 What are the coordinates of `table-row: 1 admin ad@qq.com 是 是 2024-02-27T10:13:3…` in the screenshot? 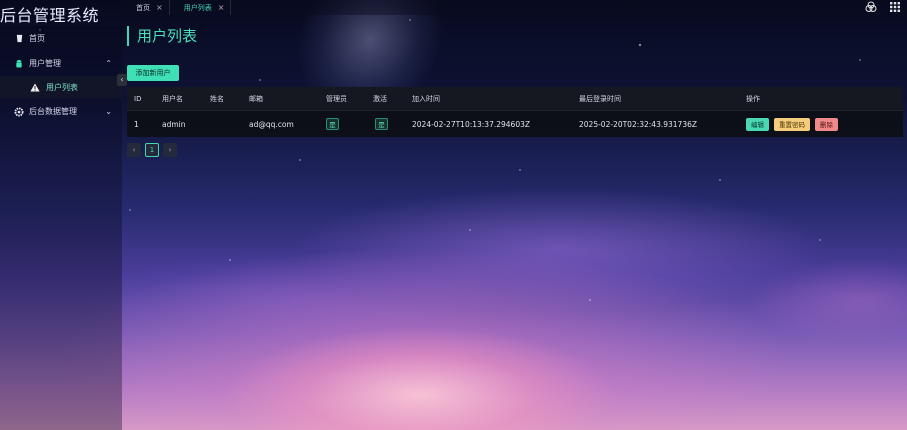 It's located at (515, 124).